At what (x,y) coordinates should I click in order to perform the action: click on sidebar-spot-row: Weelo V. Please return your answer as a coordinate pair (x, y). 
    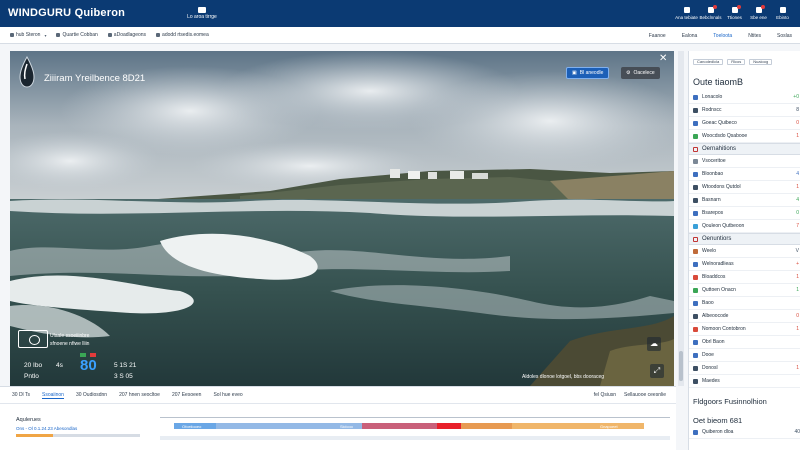
    Looking at the image, I should click on (744, 251).